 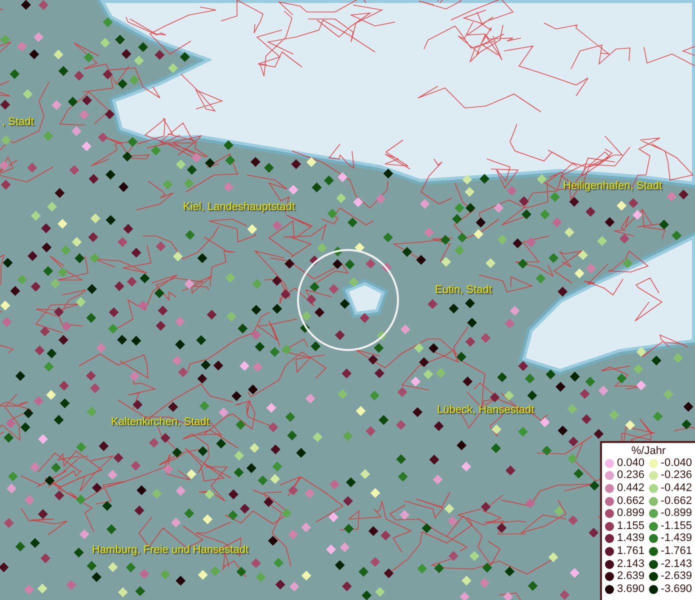 What do you see at coordinates (676, 576) in the screenshot?
I see `legend-value: -2.639` at bounding box center [676, 576].